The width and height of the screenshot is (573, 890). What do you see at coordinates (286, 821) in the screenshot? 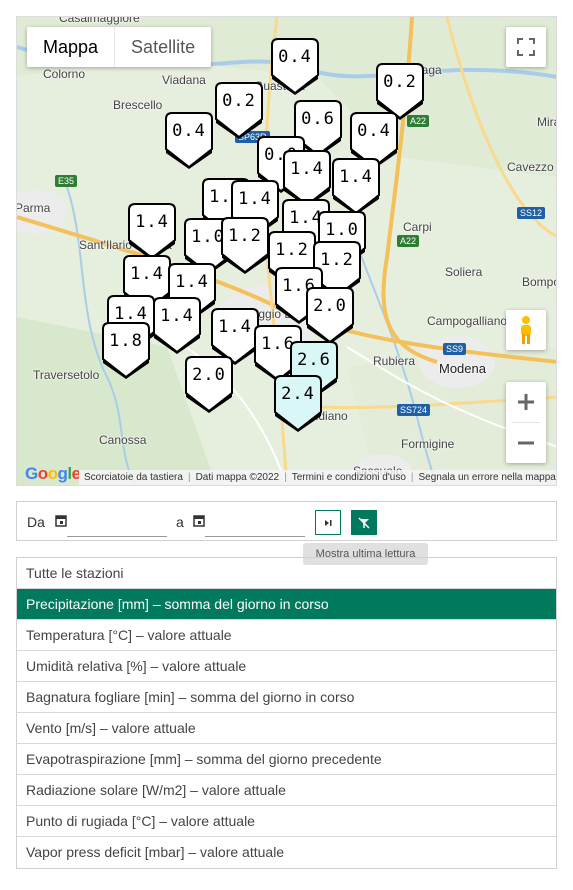
I see `parameter-list-item: Punto di rugiada [°C] – valore attuale` at bounding box center [286, 821].